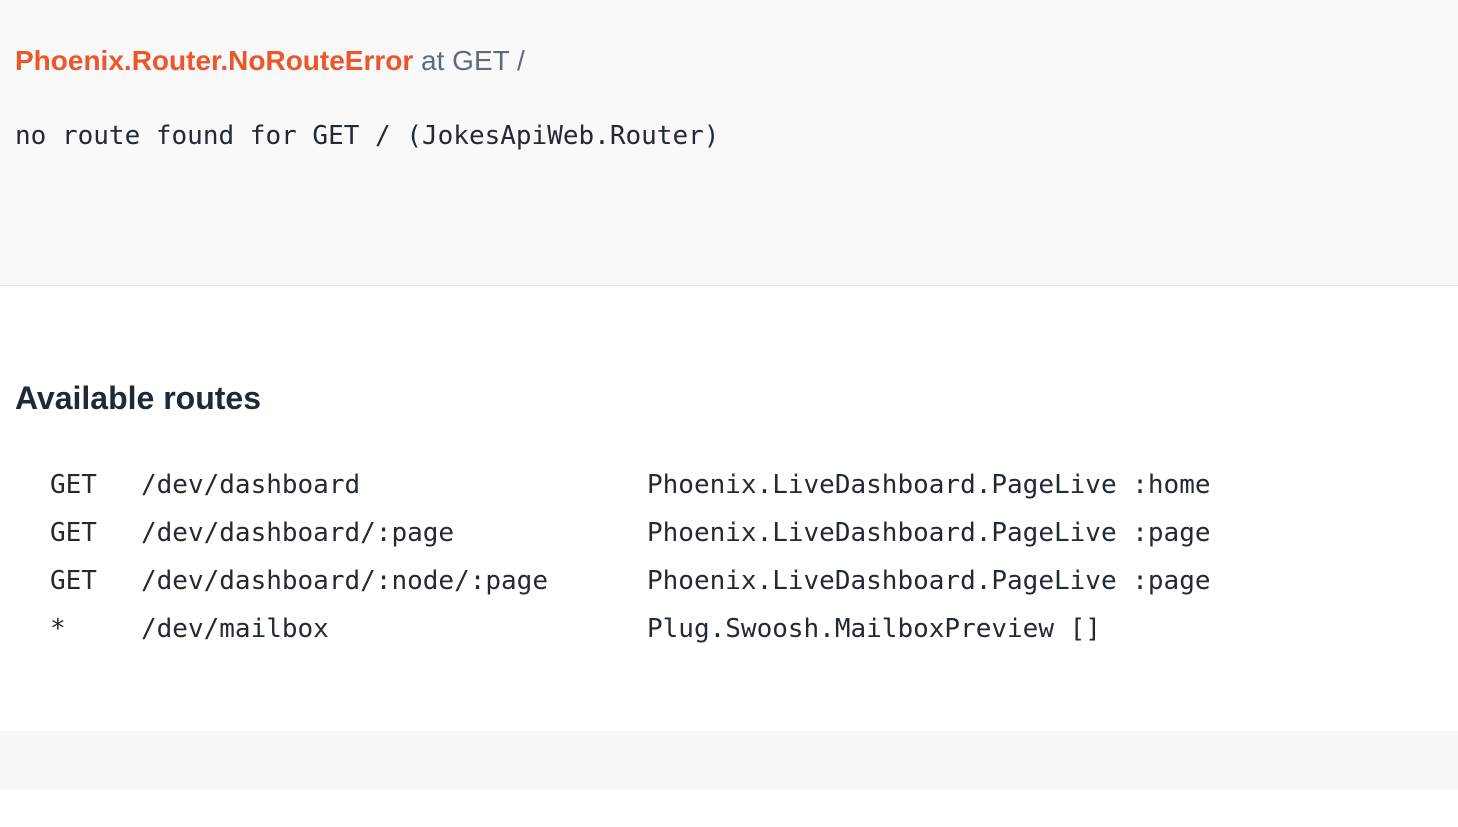  Describe the element at coordinates (298, 533) in the screenshot. I see `route-path: /dev/dashboard/:page` at that location.